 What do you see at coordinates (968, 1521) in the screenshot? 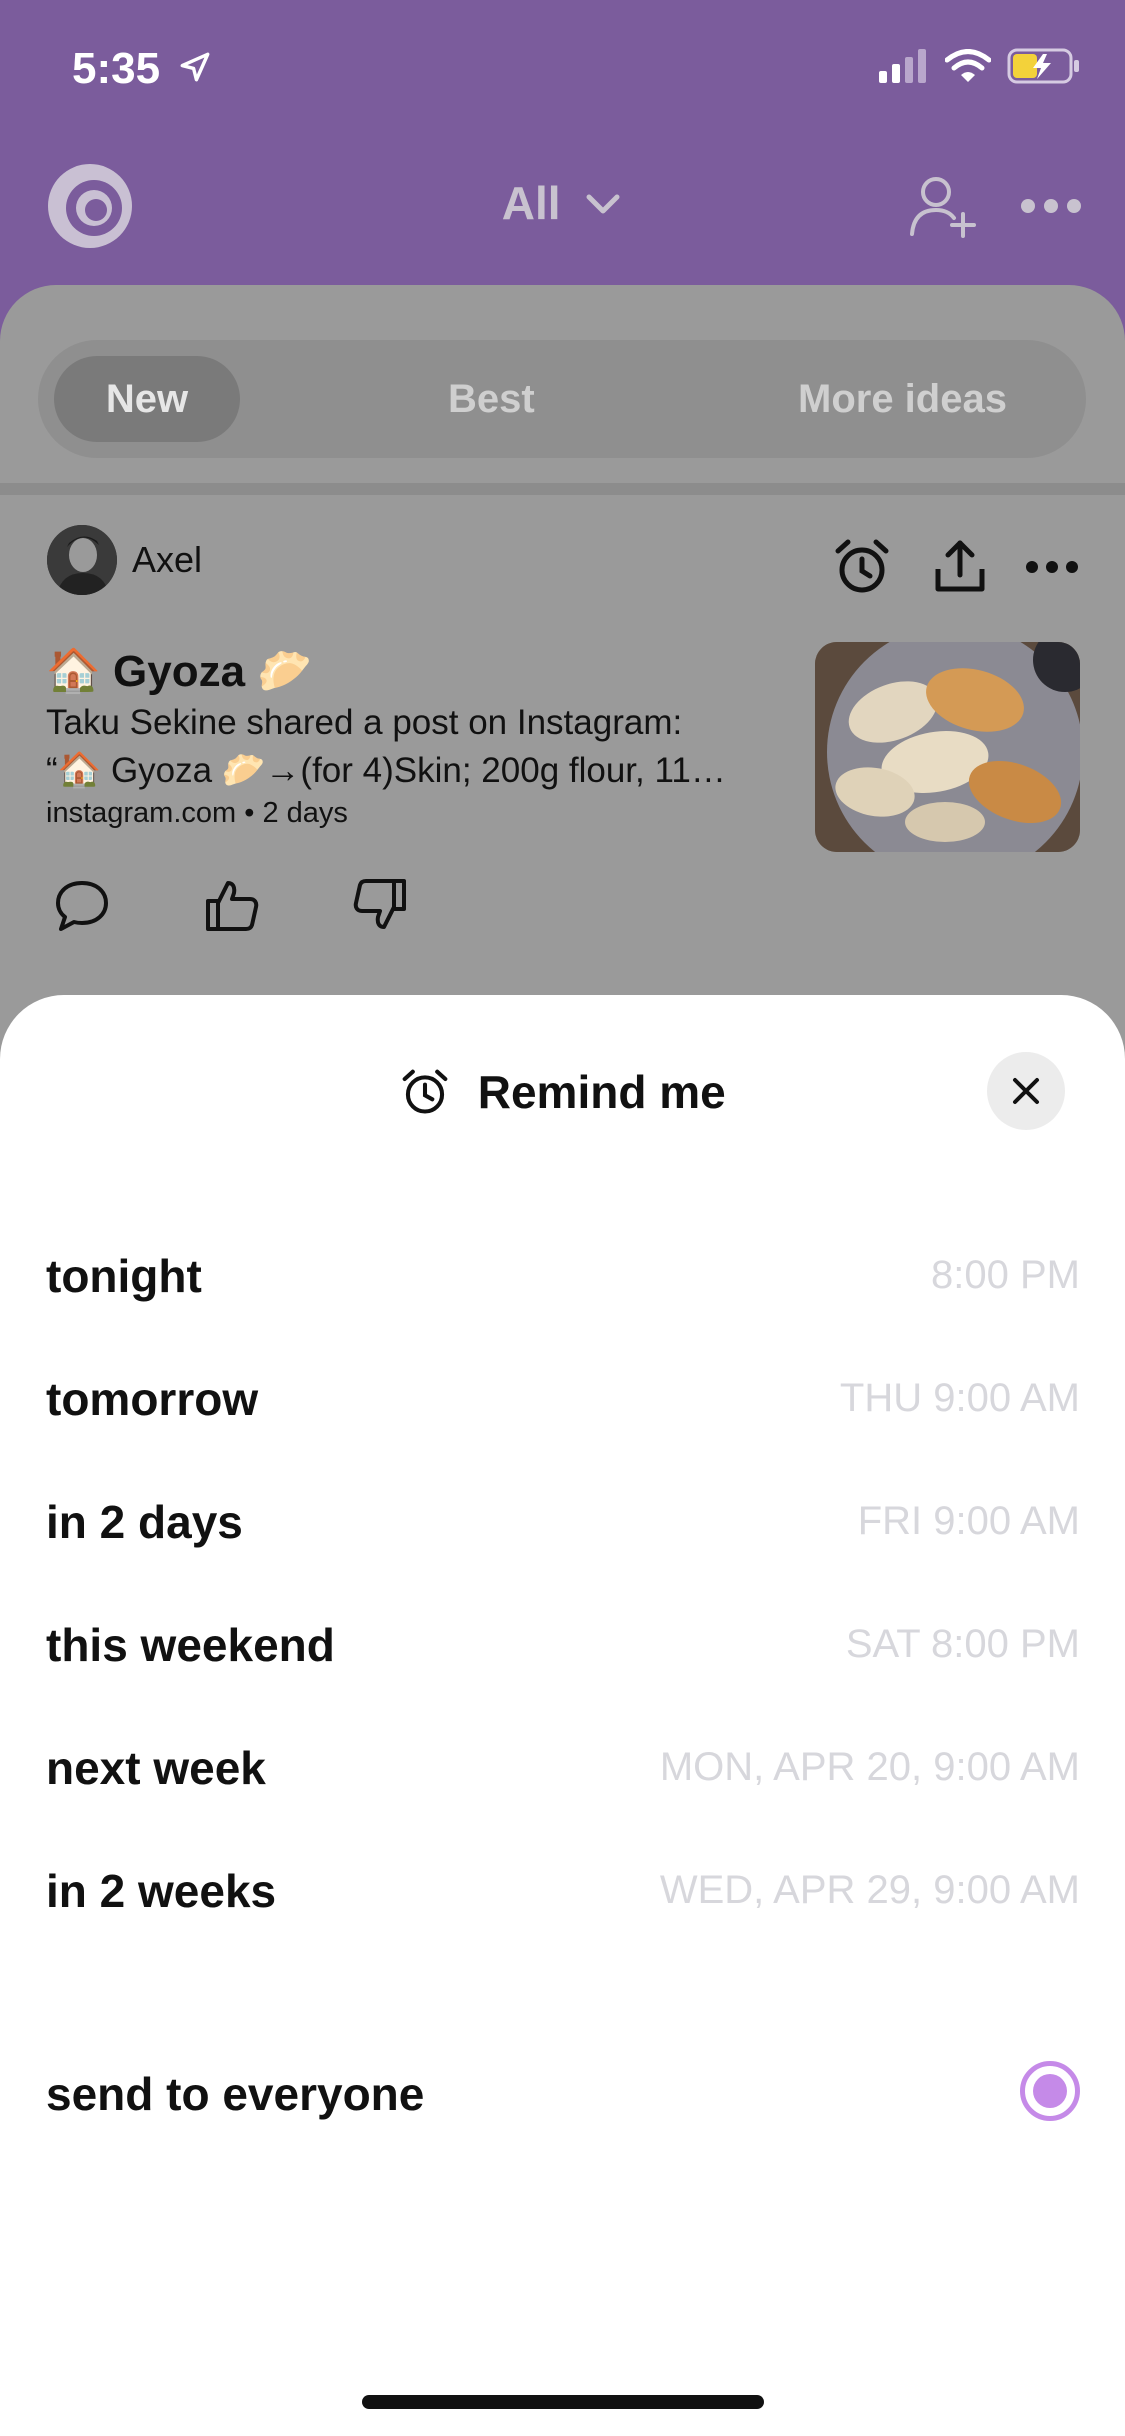
I see `remind-option-time: FRI 9:00 AM` at bounding box center [968, 1521].